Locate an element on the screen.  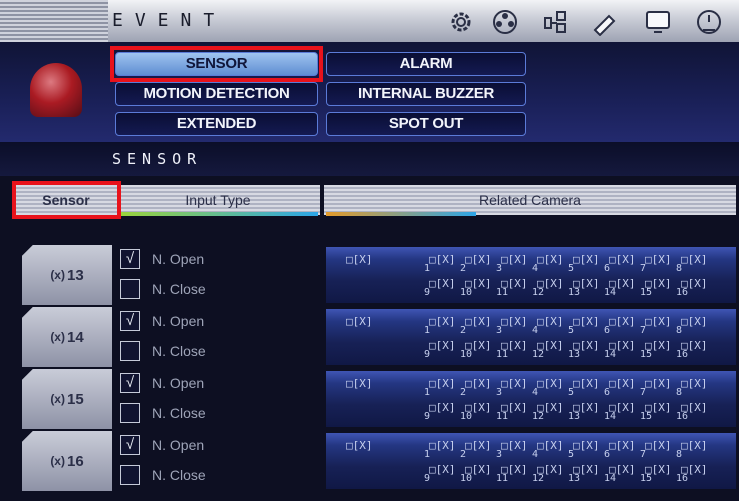
gear-icon is located at coordinates (461, 22).